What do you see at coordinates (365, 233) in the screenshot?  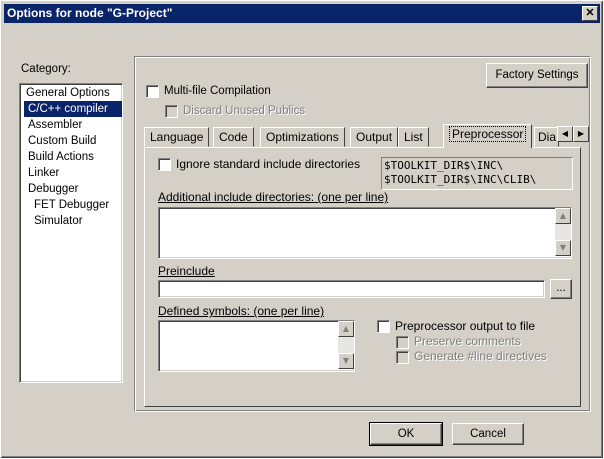 I see `additional-include-input: ▲ ▼` at bounding box center [365, 233].